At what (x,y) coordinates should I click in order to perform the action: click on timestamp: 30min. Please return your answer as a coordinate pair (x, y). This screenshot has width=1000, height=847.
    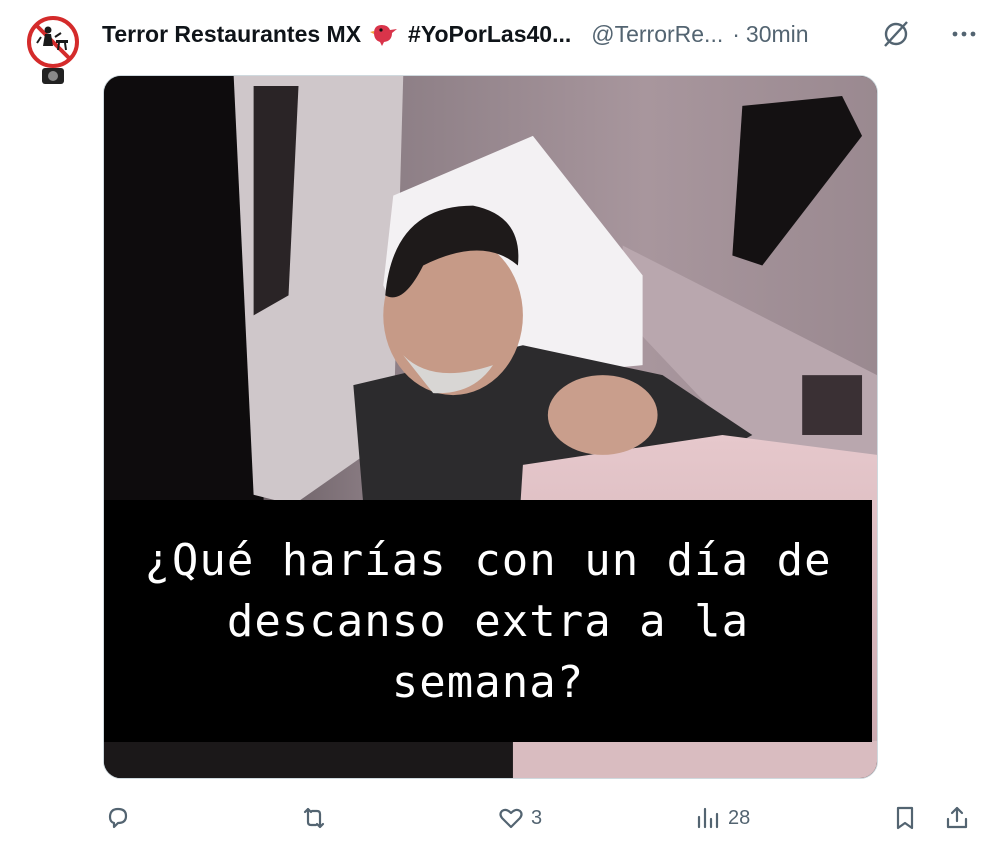
    Looking at the image, I should click on (777, 34).